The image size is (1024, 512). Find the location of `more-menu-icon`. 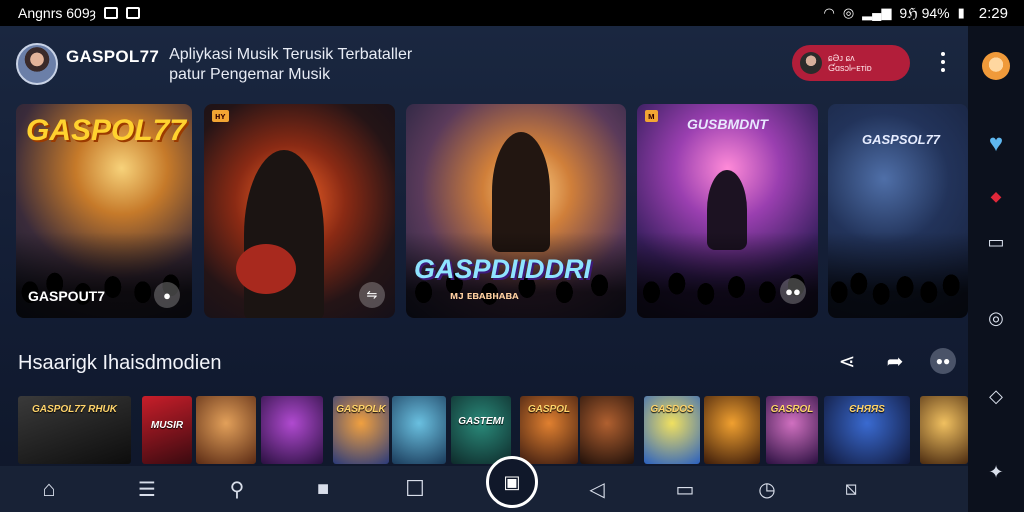

more-menu-icon is located at coordinates (943, 62).